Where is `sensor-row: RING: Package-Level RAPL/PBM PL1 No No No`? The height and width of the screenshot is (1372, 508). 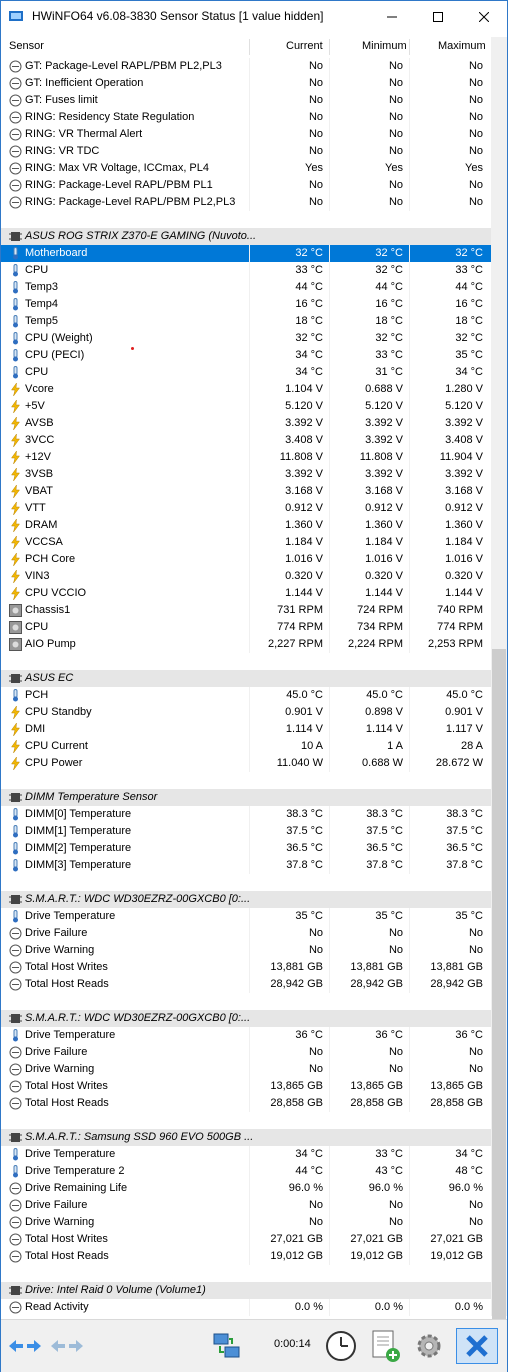 sensor-row: RING: Package-Level RAPL/PBM PL1 No No No is located at coordinates (246, 185).